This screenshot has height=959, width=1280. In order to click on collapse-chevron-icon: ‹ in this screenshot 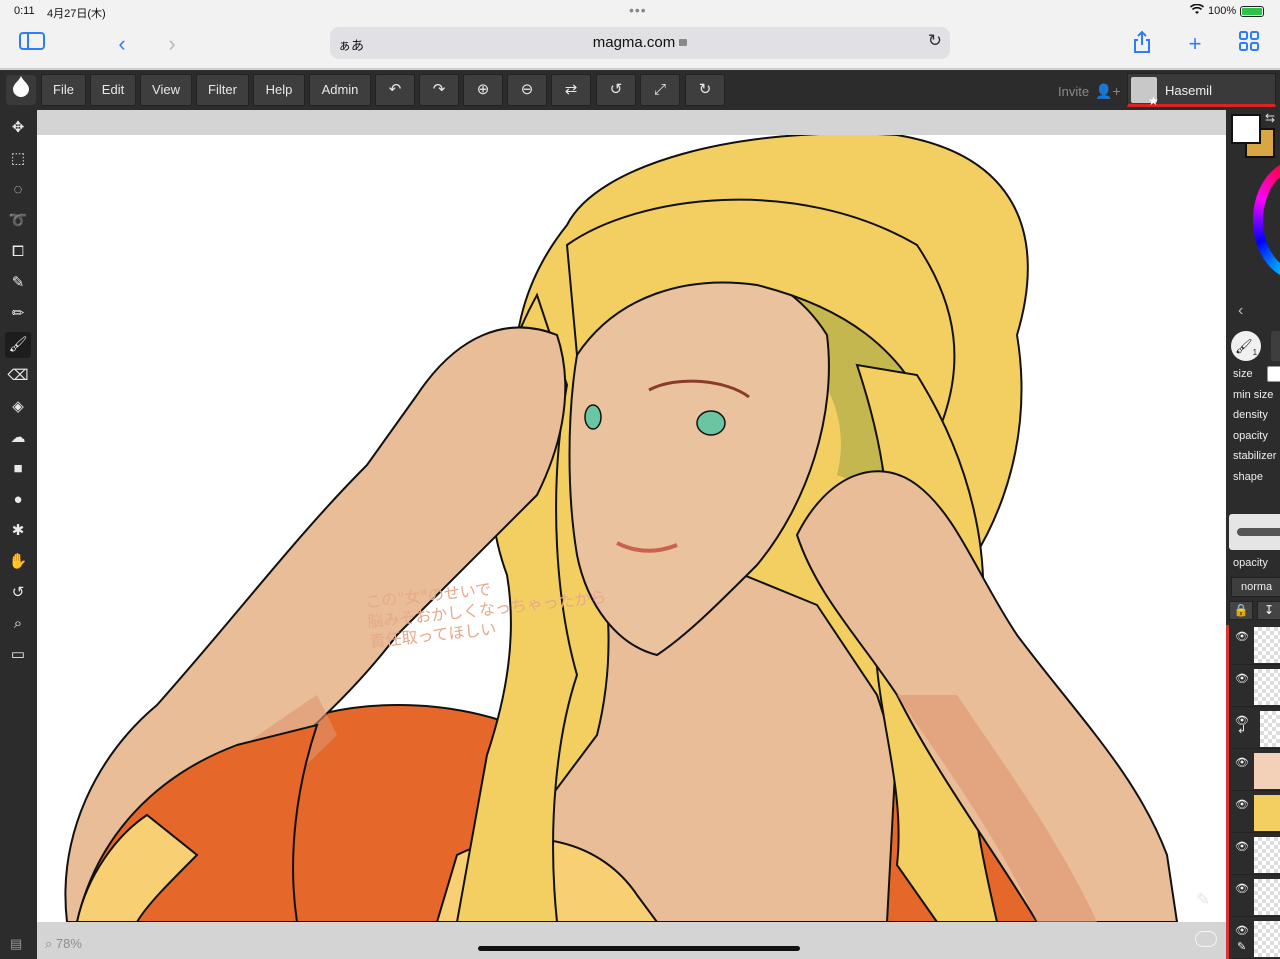, I will do `click(1240, 311)`.